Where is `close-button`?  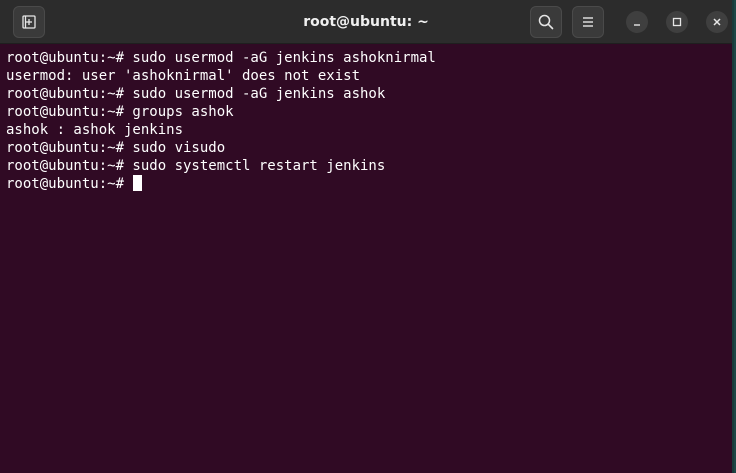 close-button is located at coordinates (717, 22).